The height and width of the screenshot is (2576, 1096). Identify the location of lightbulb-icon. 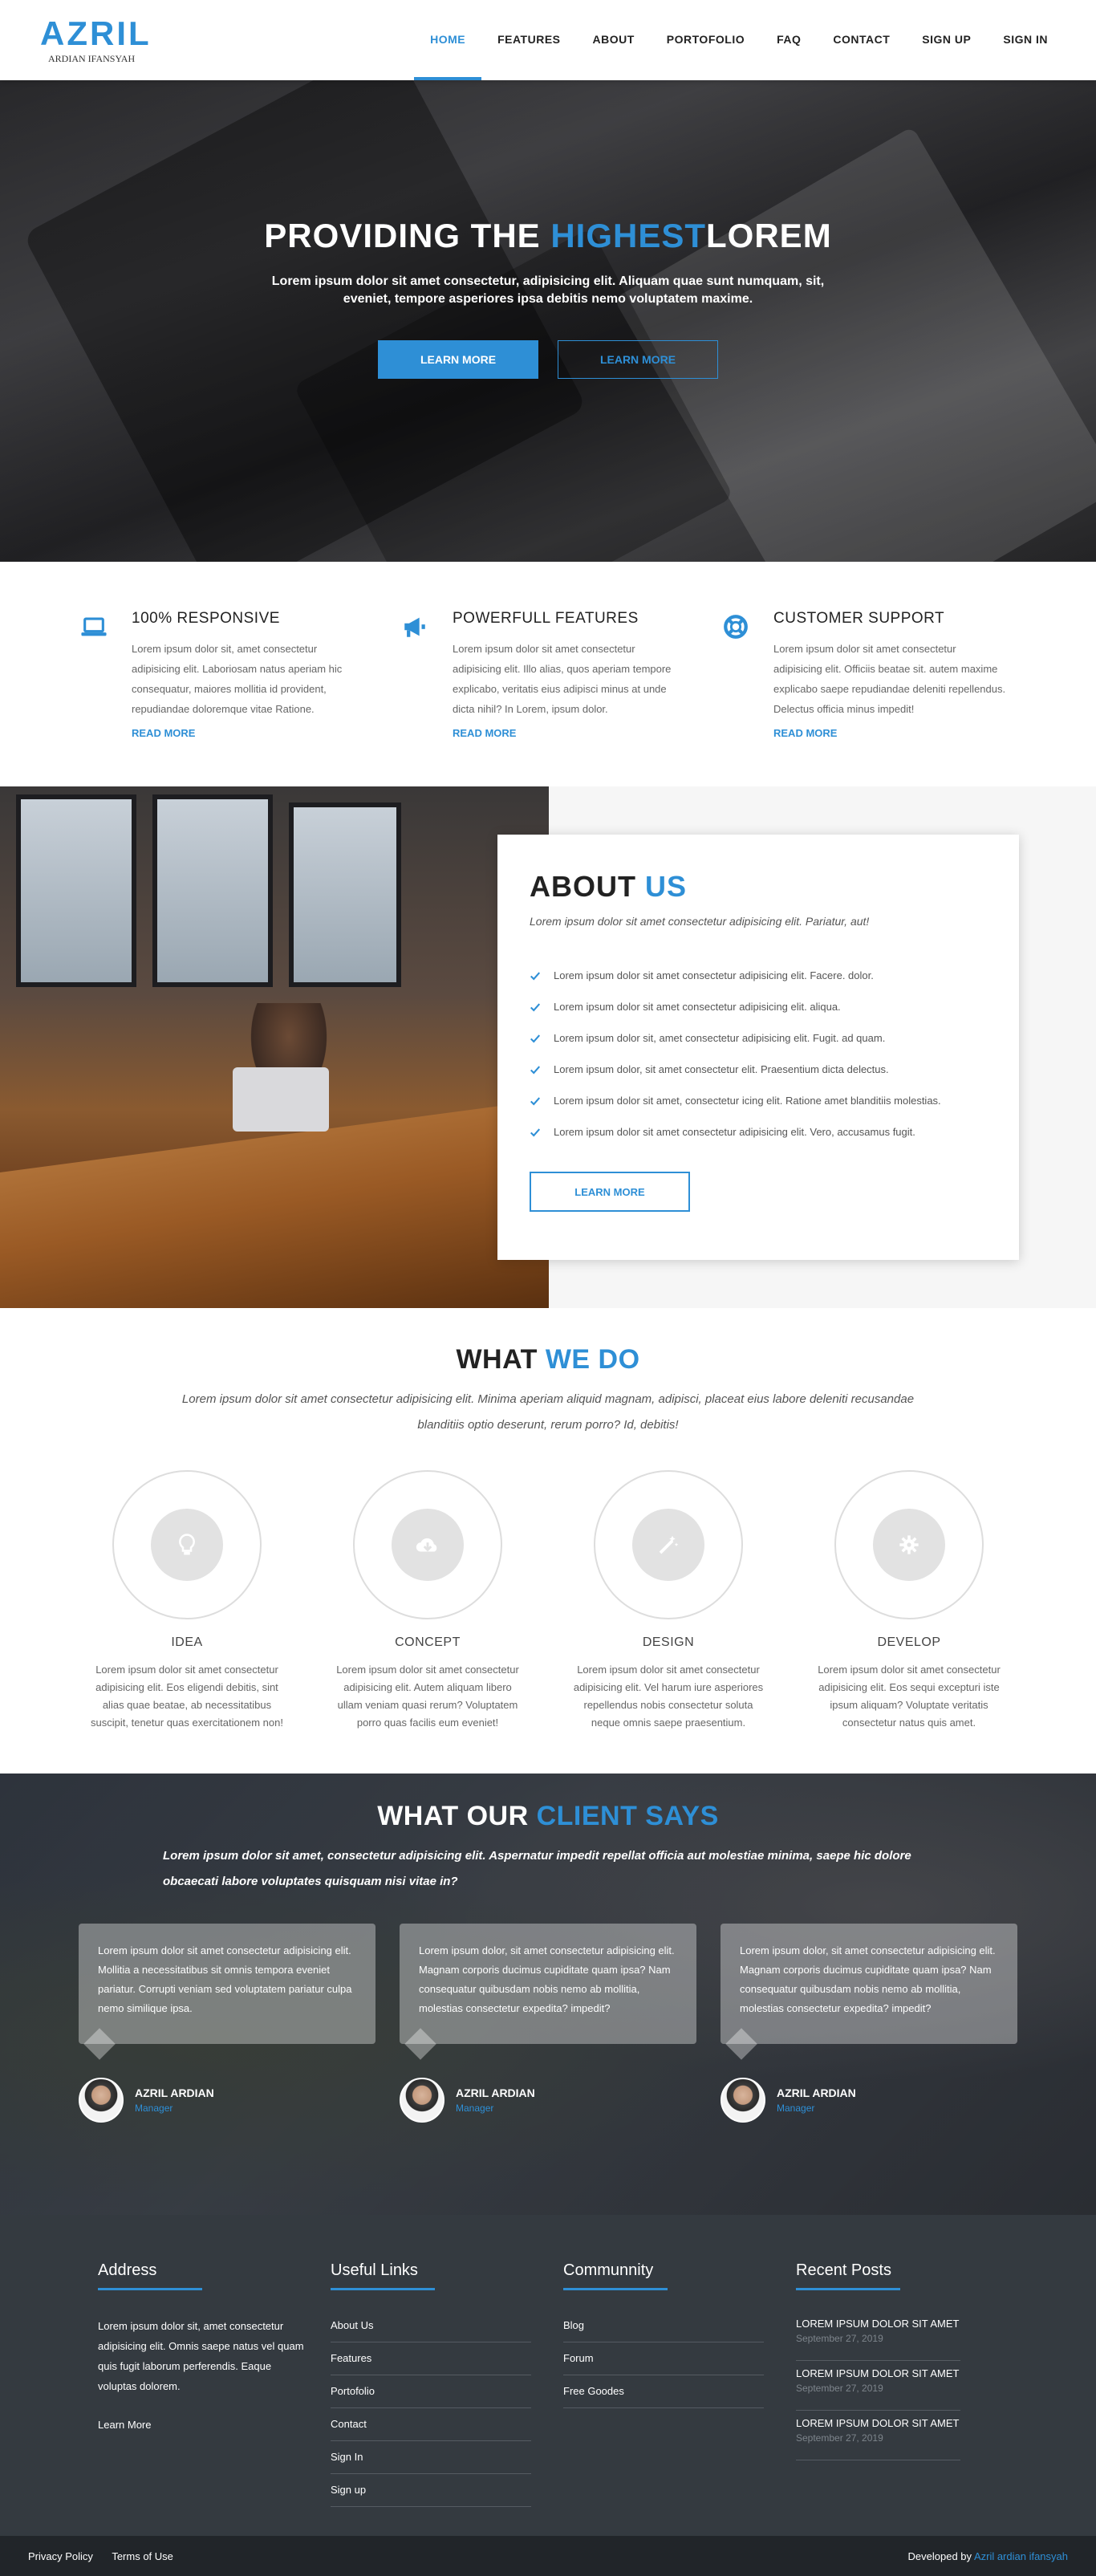
(187, 1545).